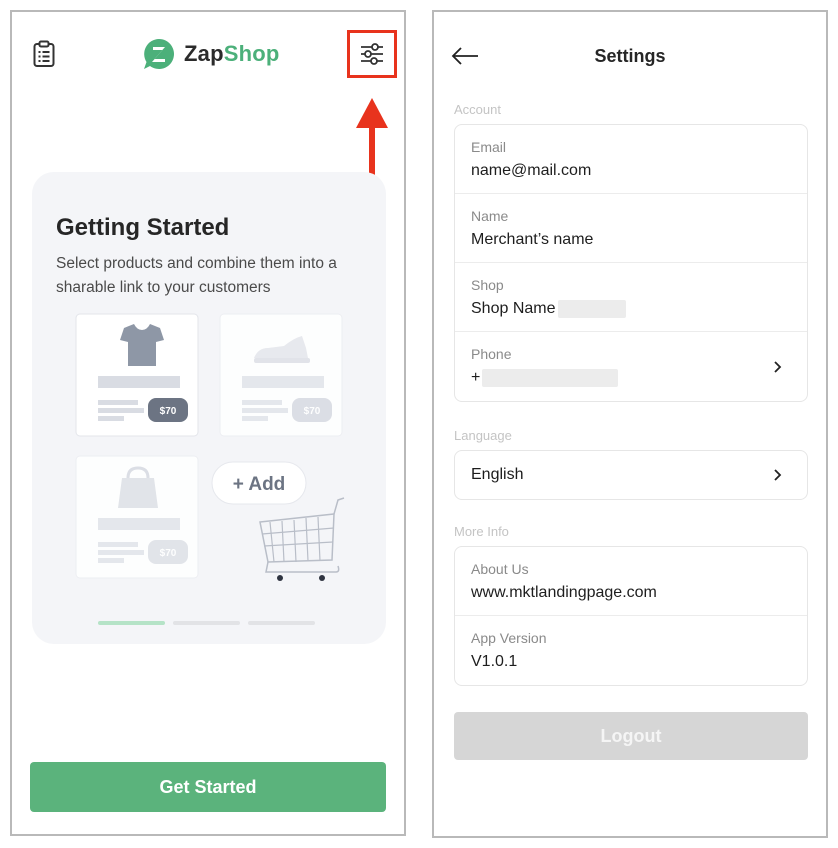 This screenshot has width=838, height=848. I want to click on phone-value-line: +, so click(631, 378).